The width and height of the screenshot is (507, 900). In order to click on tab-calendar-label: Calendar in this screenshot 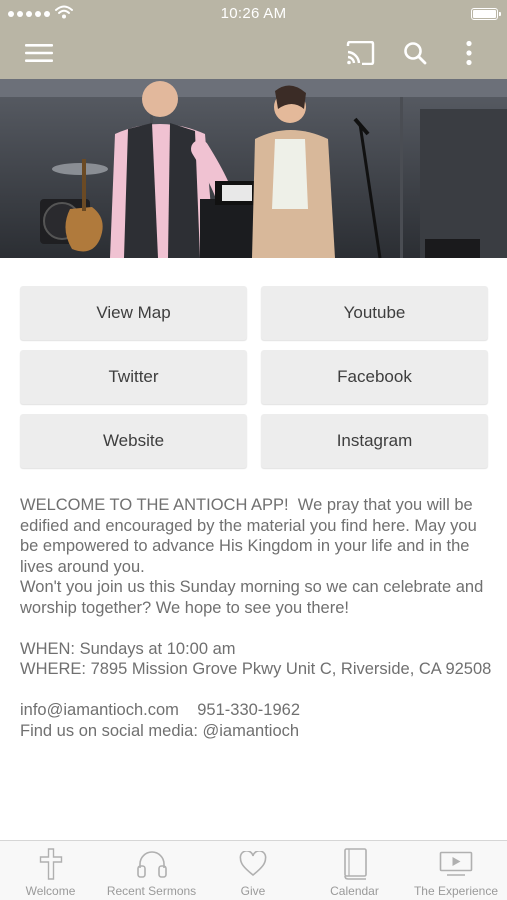, I will do `click(354, 891)`.